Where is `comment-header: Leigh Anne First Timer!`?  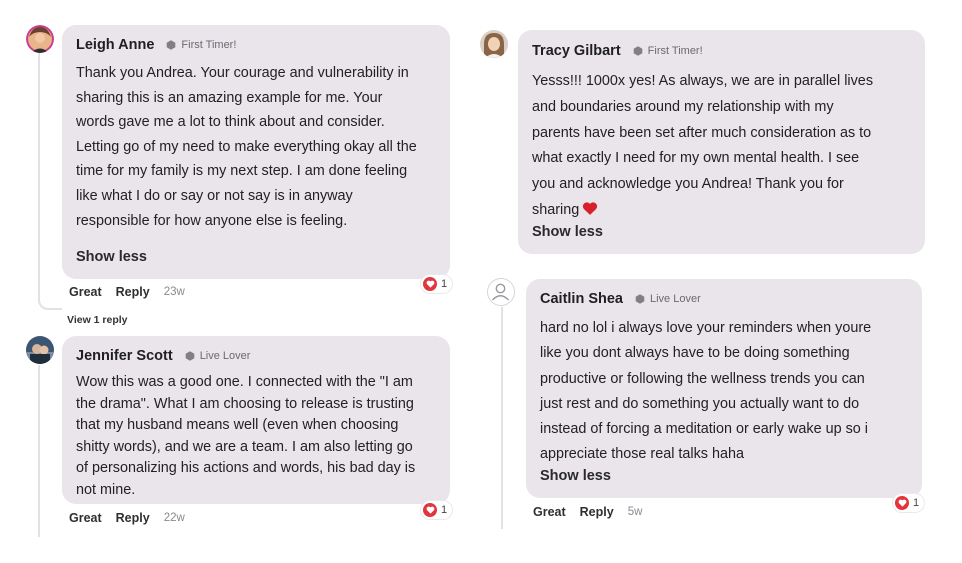 comment-header: Leigh Anne First Timer! is located at coordinates (156, 45).